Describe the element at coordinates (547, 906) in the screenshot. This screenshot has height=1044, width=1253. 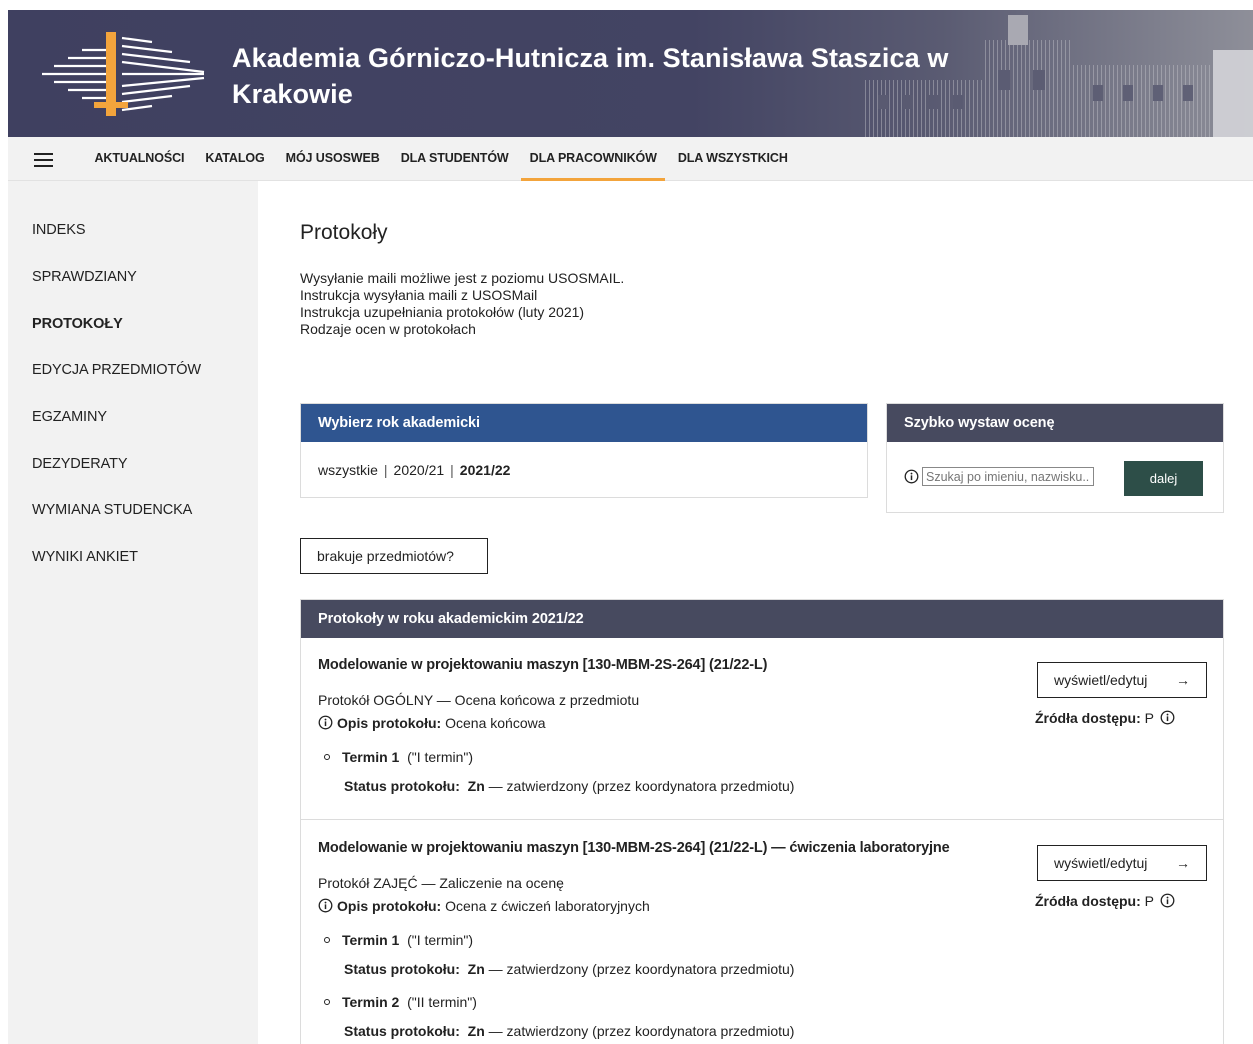
I see `protocol-description-value: Ocena z ćwiczeń laboratoryjnych` at that location.